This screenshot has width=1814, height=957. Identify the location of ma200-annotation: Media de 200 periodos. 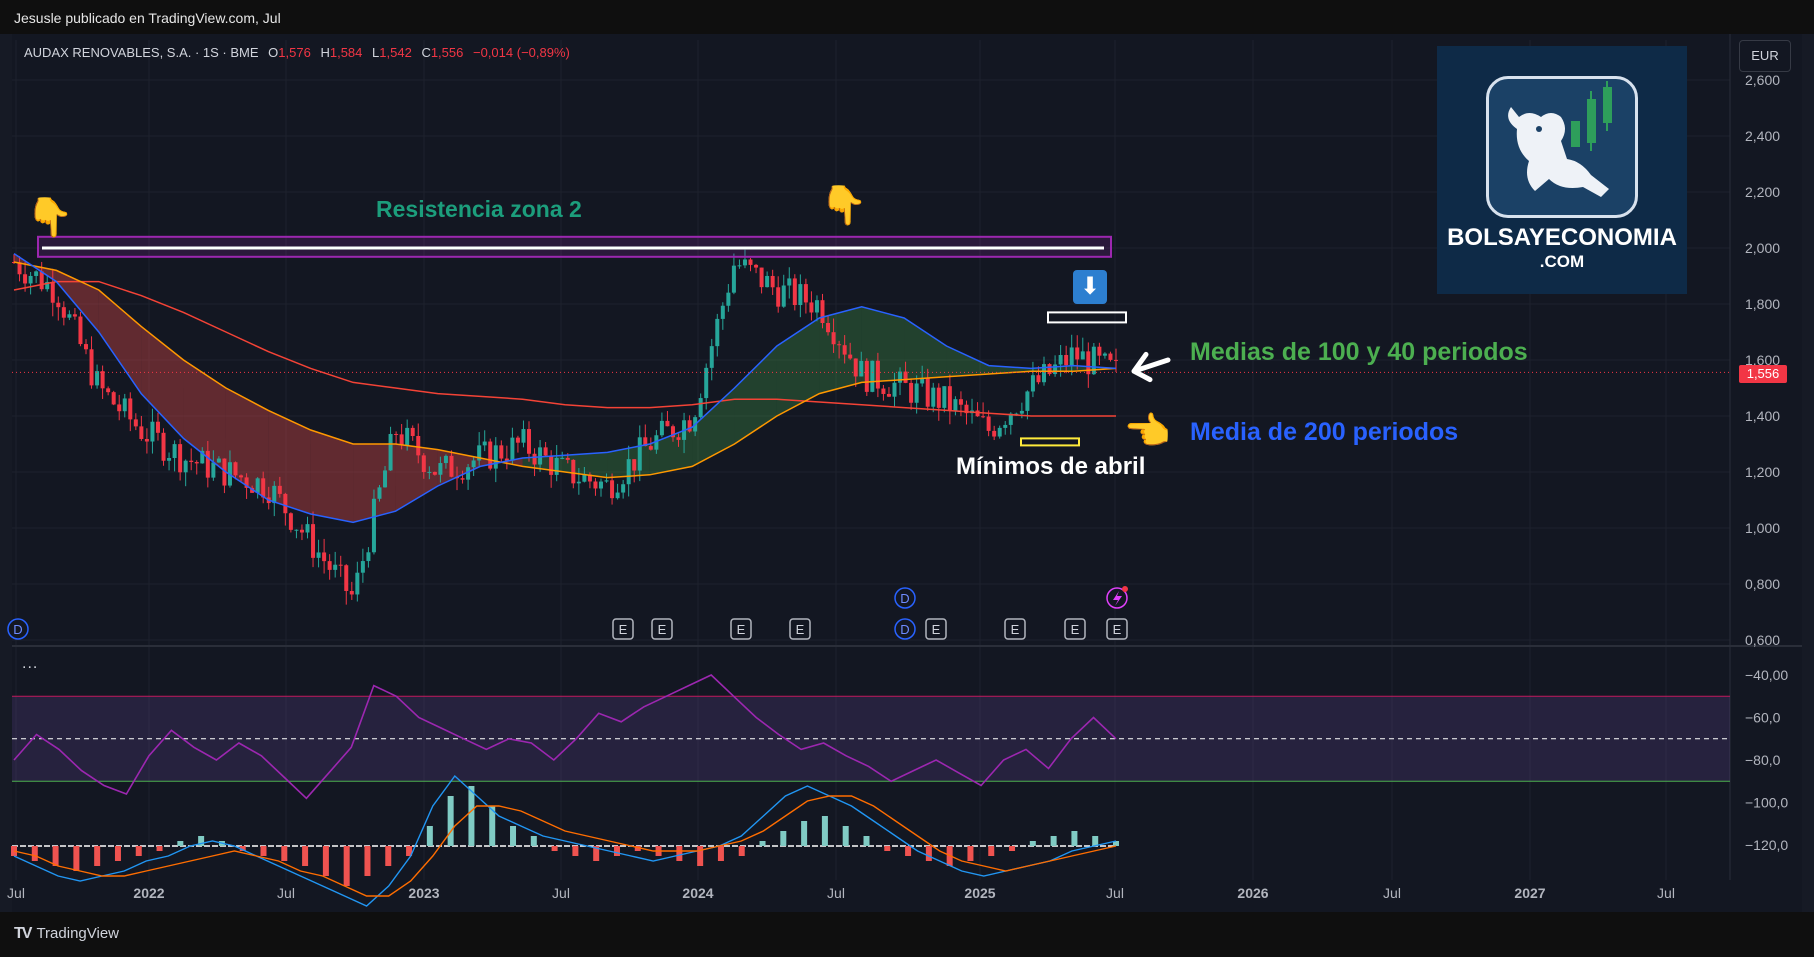
(1324, 432).